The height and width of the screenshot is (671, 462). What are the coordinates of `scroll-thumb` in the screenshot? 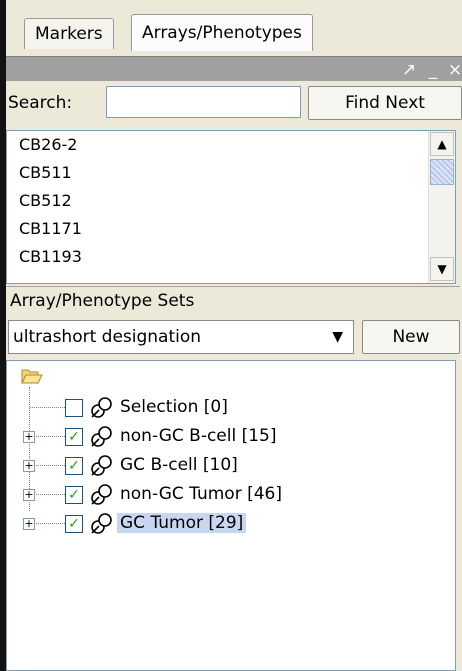 It's located at (442, 172).